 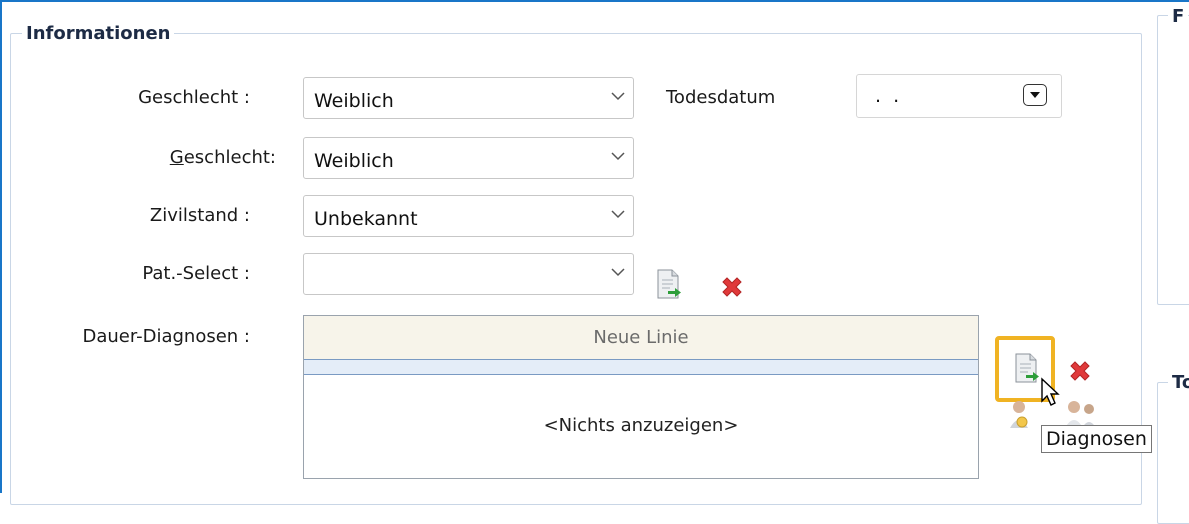 What do you see at coordinates (641, 425) in the screenshot?
I see `empty-grid-text: <Nichts anzuzeigen>` at bounding box center [641, 425].